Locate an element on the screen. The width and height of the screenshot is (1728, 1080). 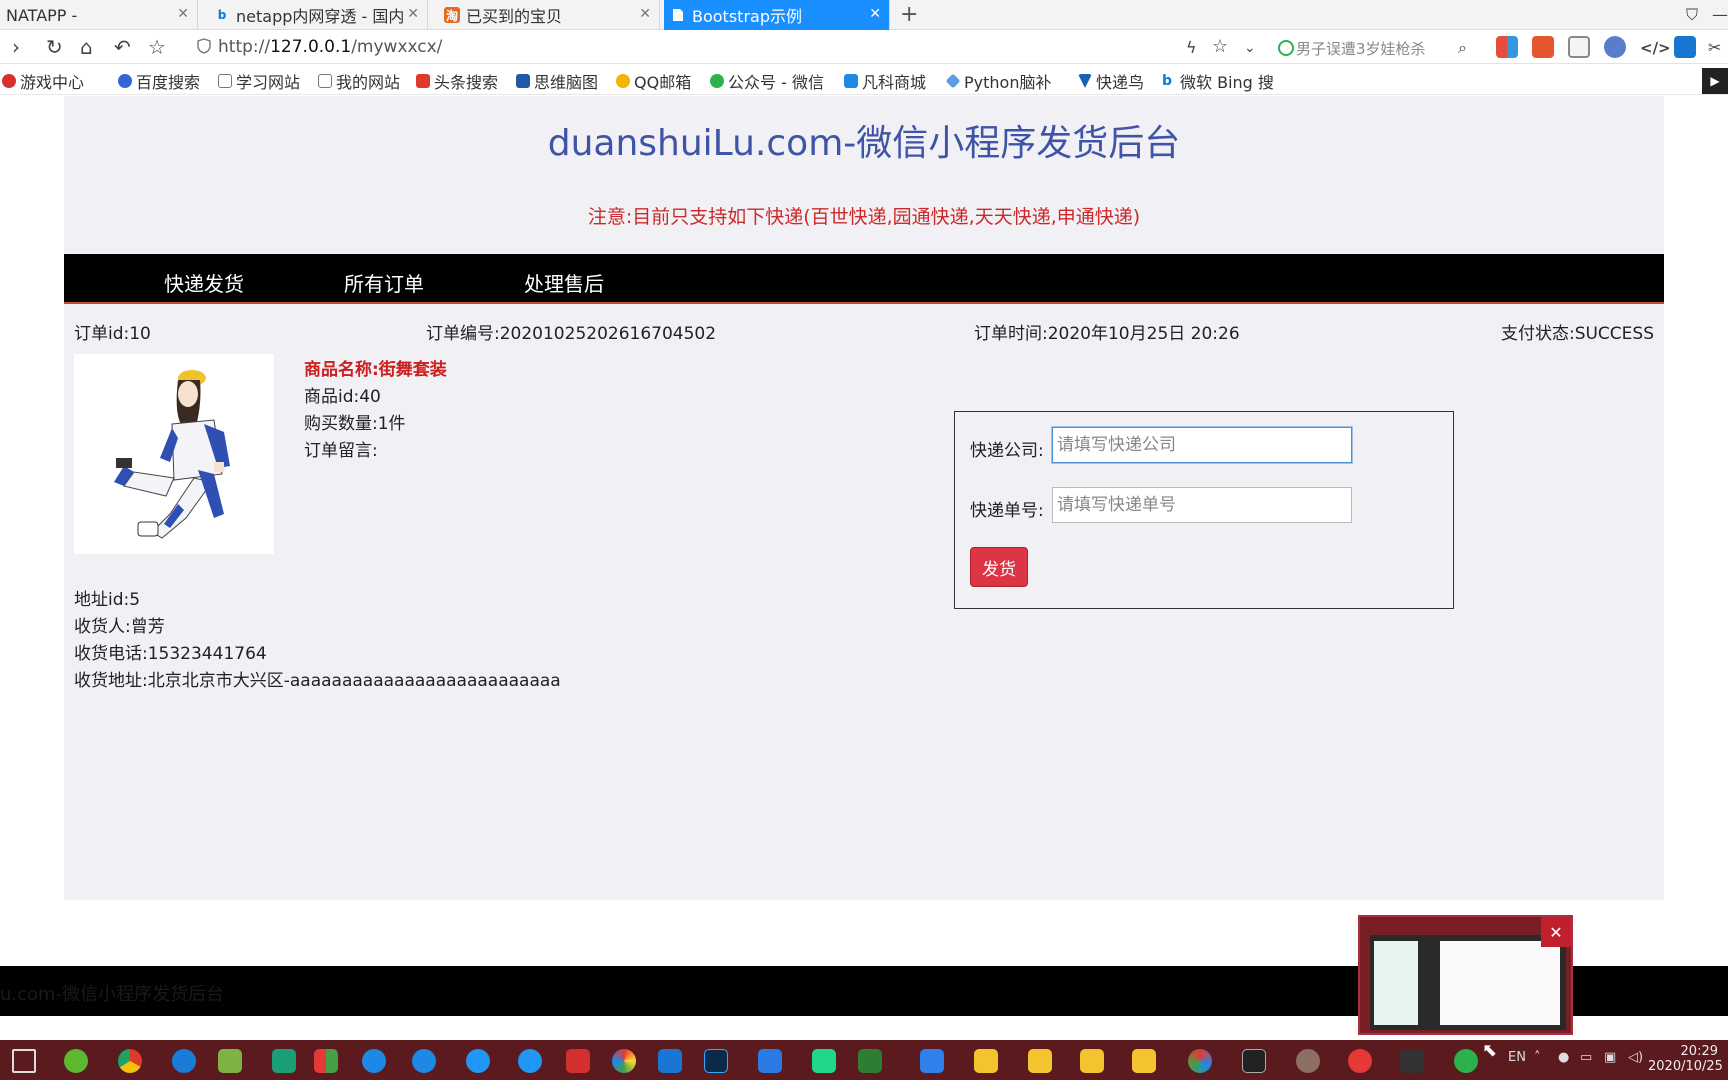
bookmark-item: 百度搜索 is located at coordinates (159, 81).